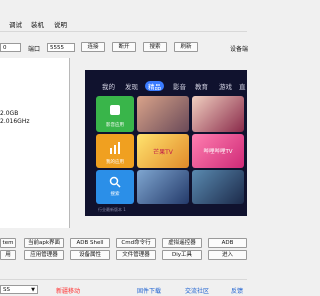 The width and height of the screenshot is (320, 296). I want to click on device-select: SS ▼, so click(19, 289).